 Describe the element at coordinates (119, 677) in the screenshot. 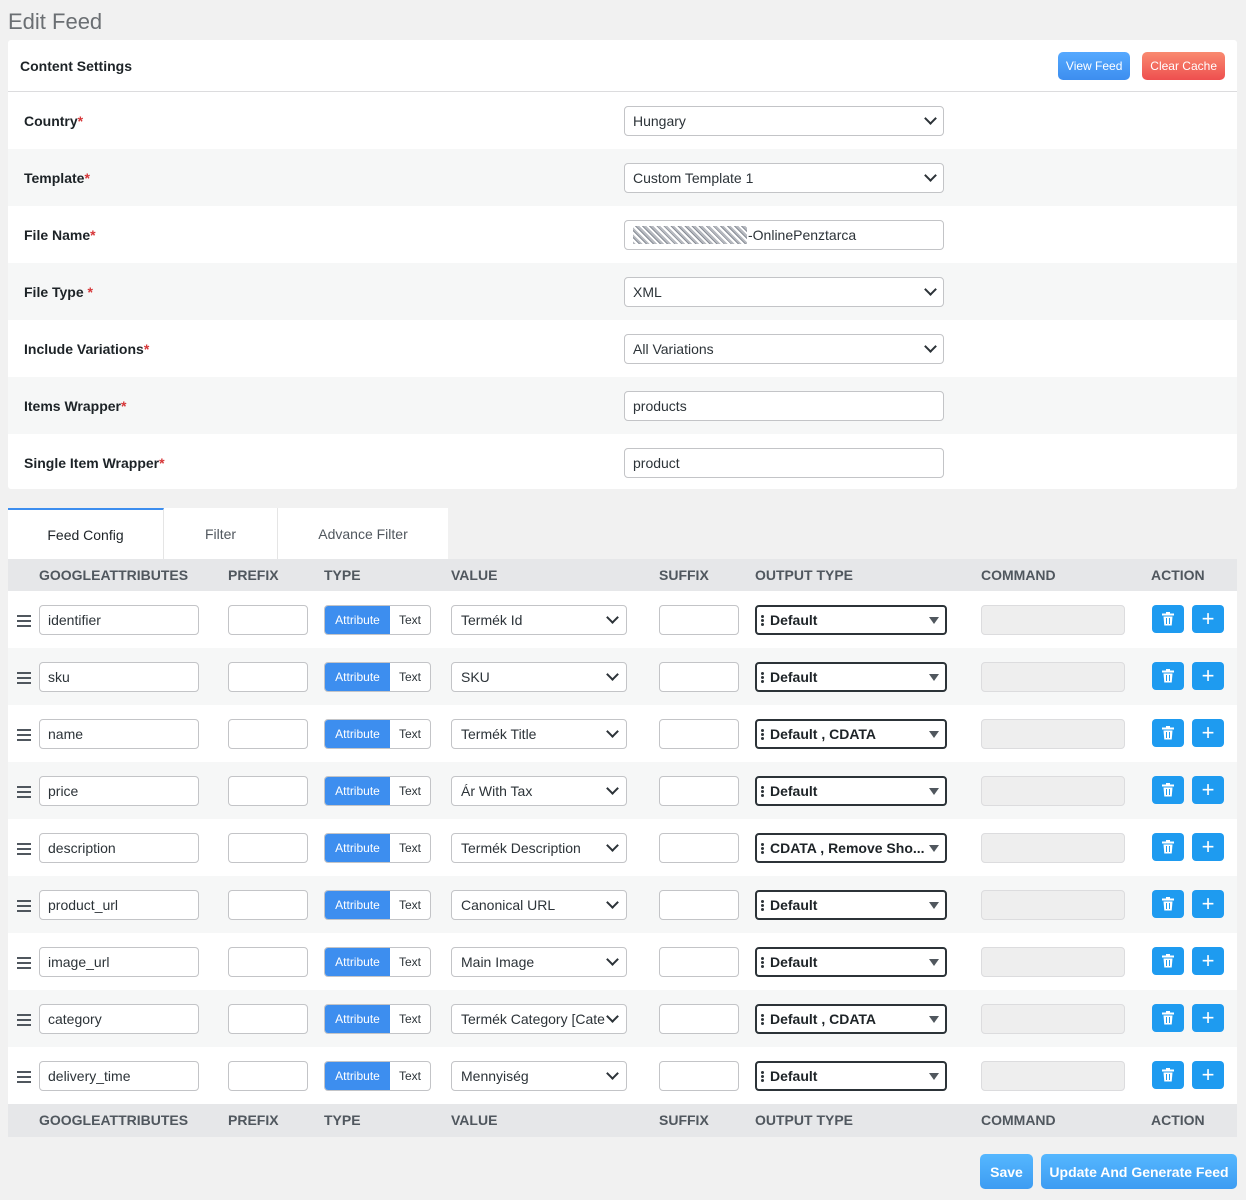

I see `attribute-input: sku` at that location.